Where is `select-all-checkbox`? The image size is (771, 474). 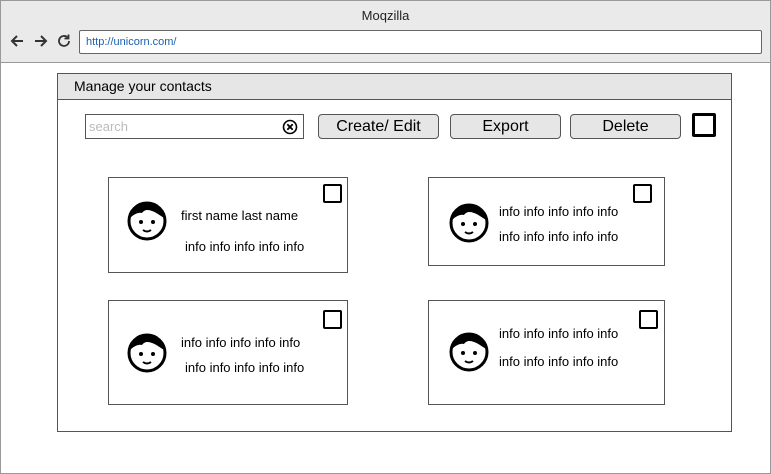 select-all-checkbox is located at coordinates (704, 125).